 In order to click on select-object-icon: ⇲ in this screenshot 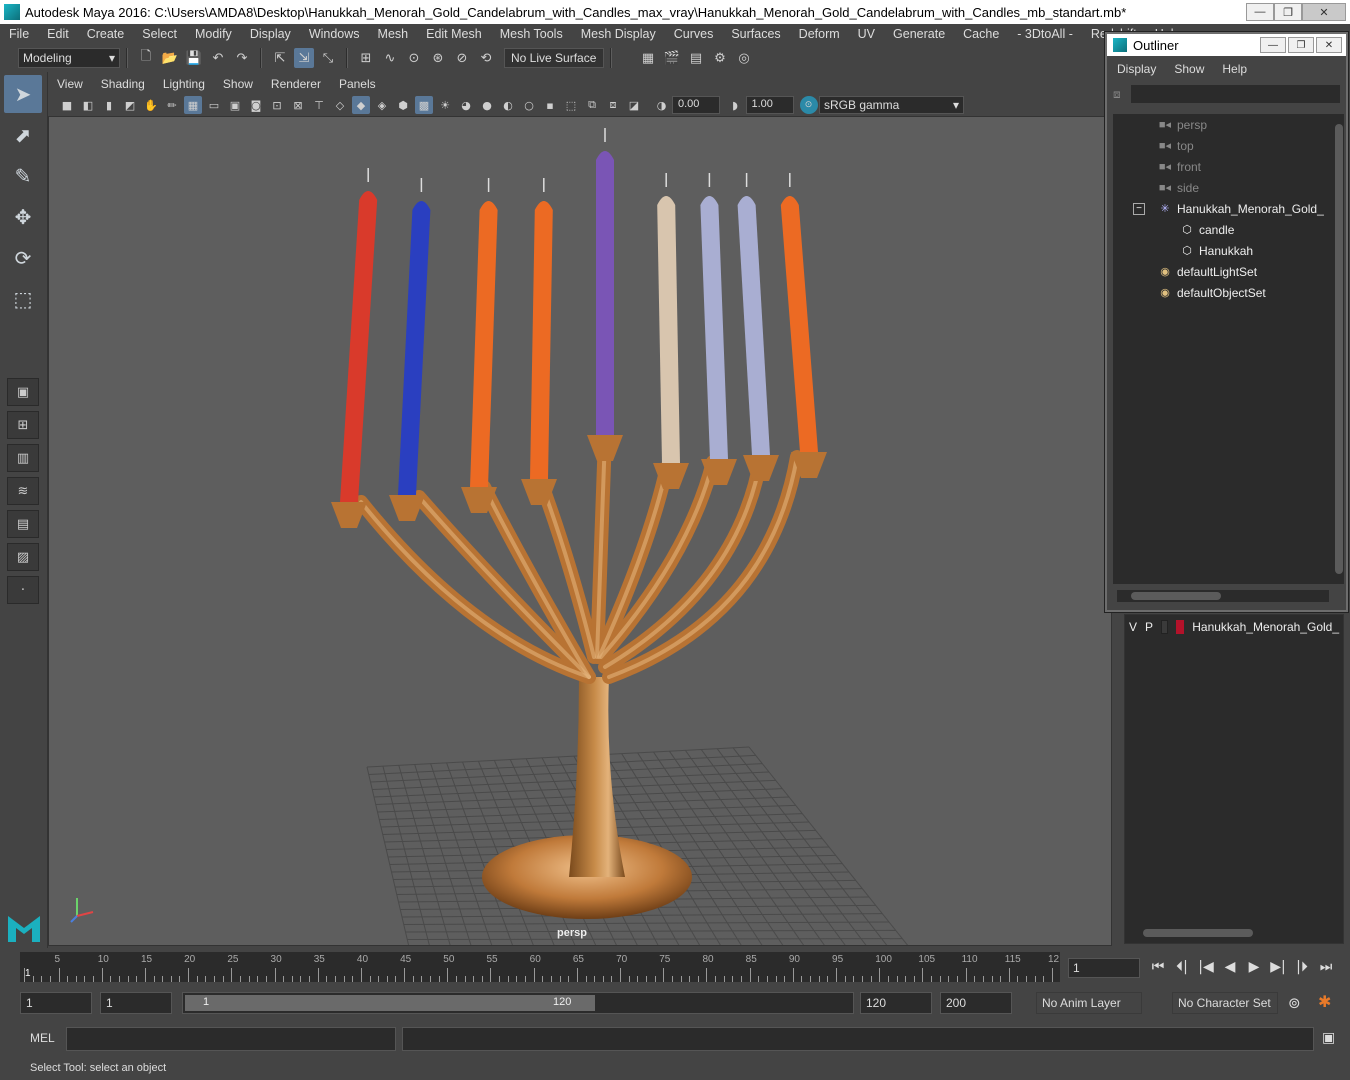, I will do `click(304, 58)`.